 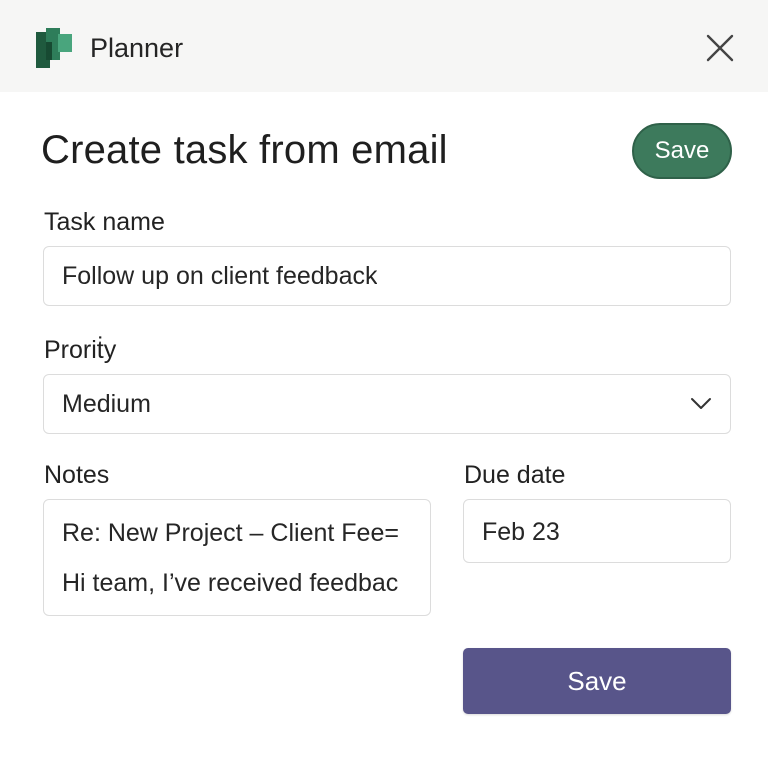 I want to click on app-name: Planner, so click(x=137, y=48).